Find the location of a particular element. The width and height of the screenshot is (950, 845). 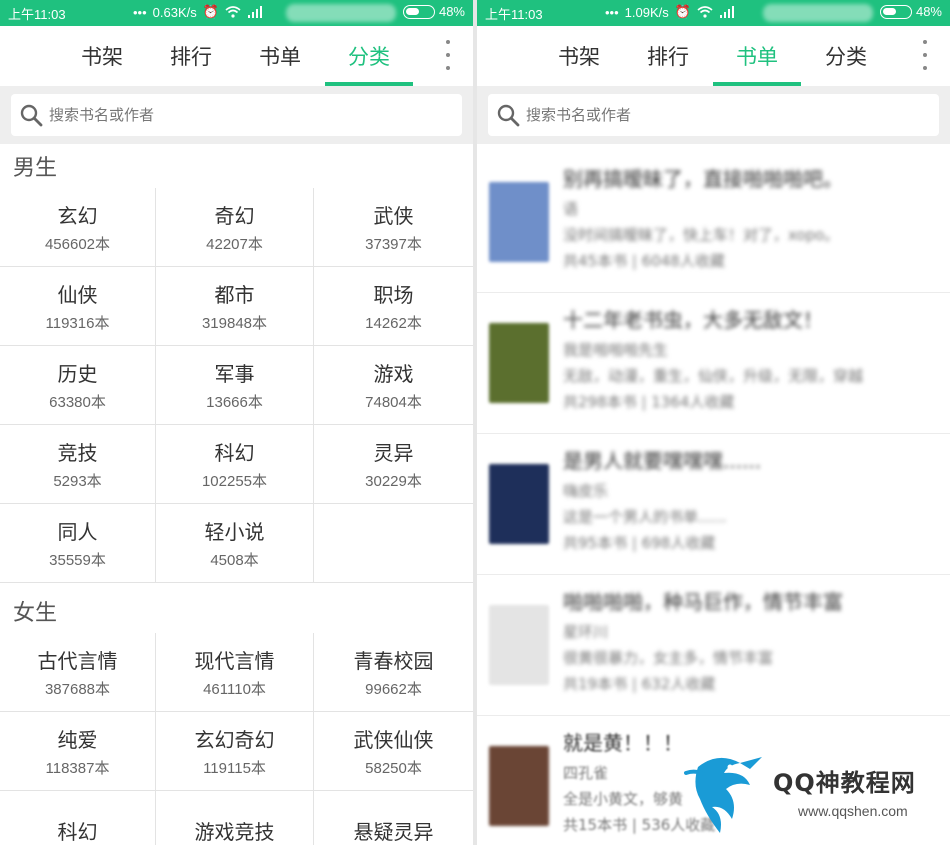

category-cell: 灵异 30229本 is located at coordinates (393, 464).